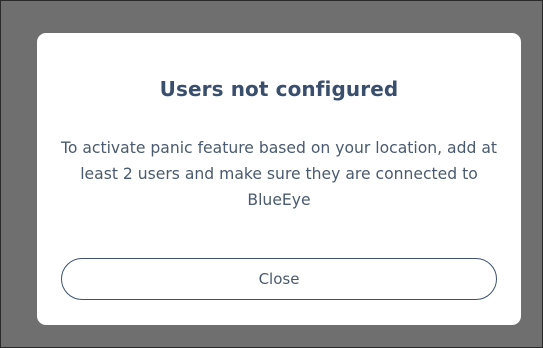 Image resolution: width=543 pixels, height=348 pixels. Describe the element at coordinates (279, 89) in the screenshot. I see `dialog-title: Users not configured` at that location.